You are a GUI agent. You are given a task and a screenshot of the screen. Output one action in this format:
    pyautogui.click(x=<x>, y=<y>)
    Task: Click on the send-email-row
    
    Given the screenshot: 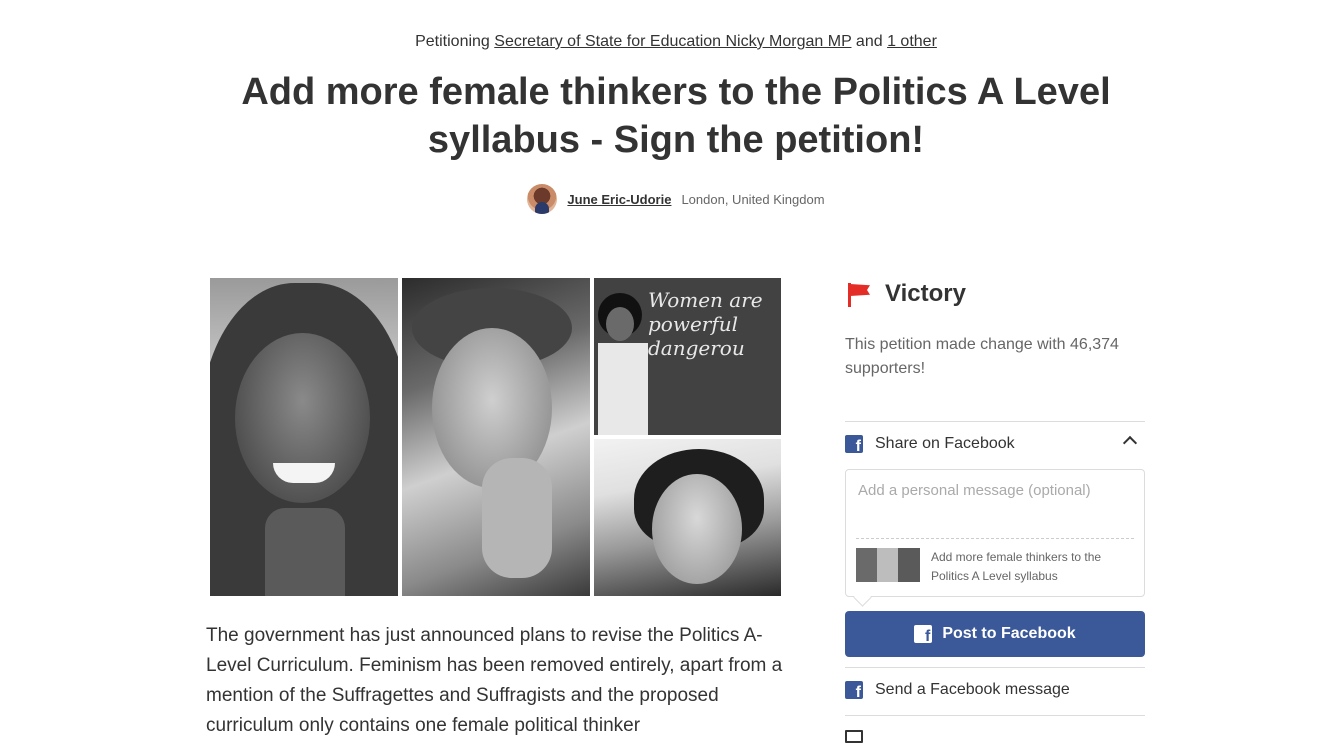 What is the action you would take?
    pyautogui.click(x=995, y=736)
    